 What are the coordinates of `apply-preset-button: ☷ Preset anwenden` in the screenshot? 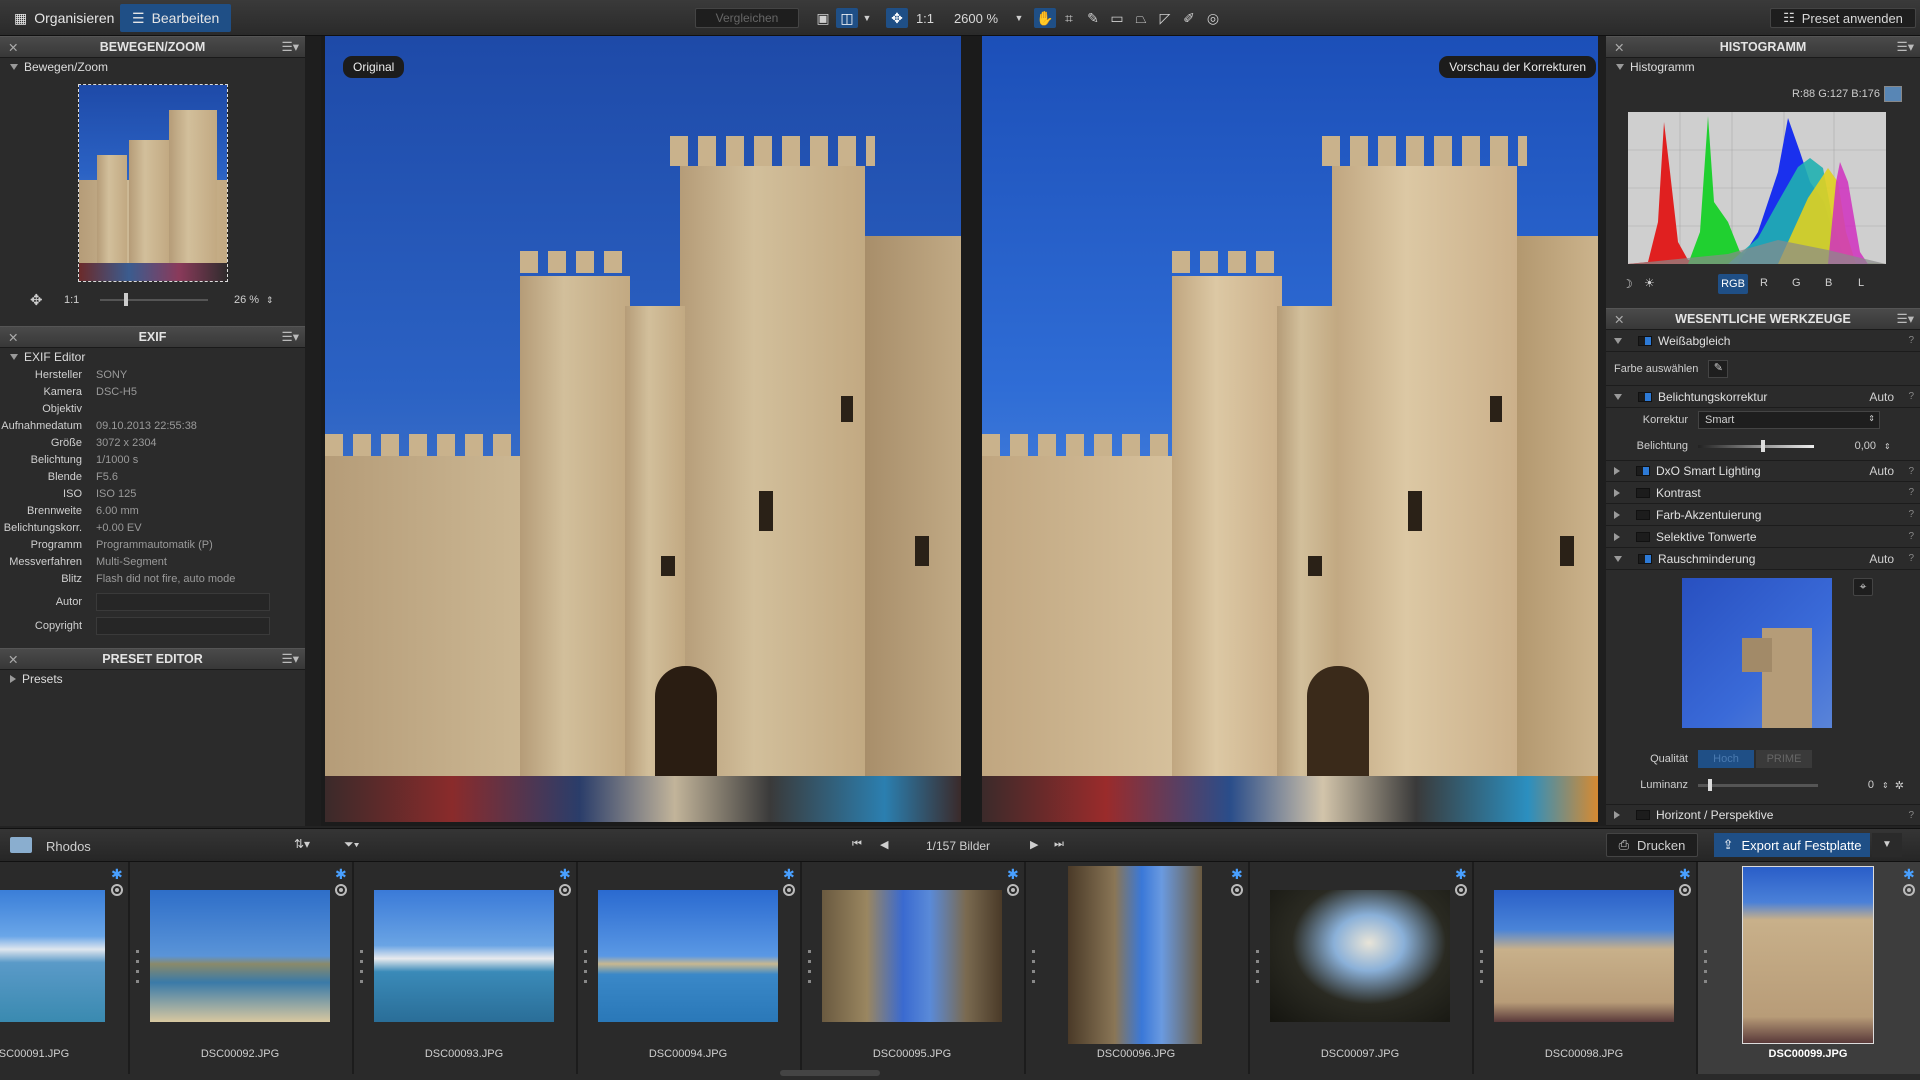 It's located at (1843, 18).